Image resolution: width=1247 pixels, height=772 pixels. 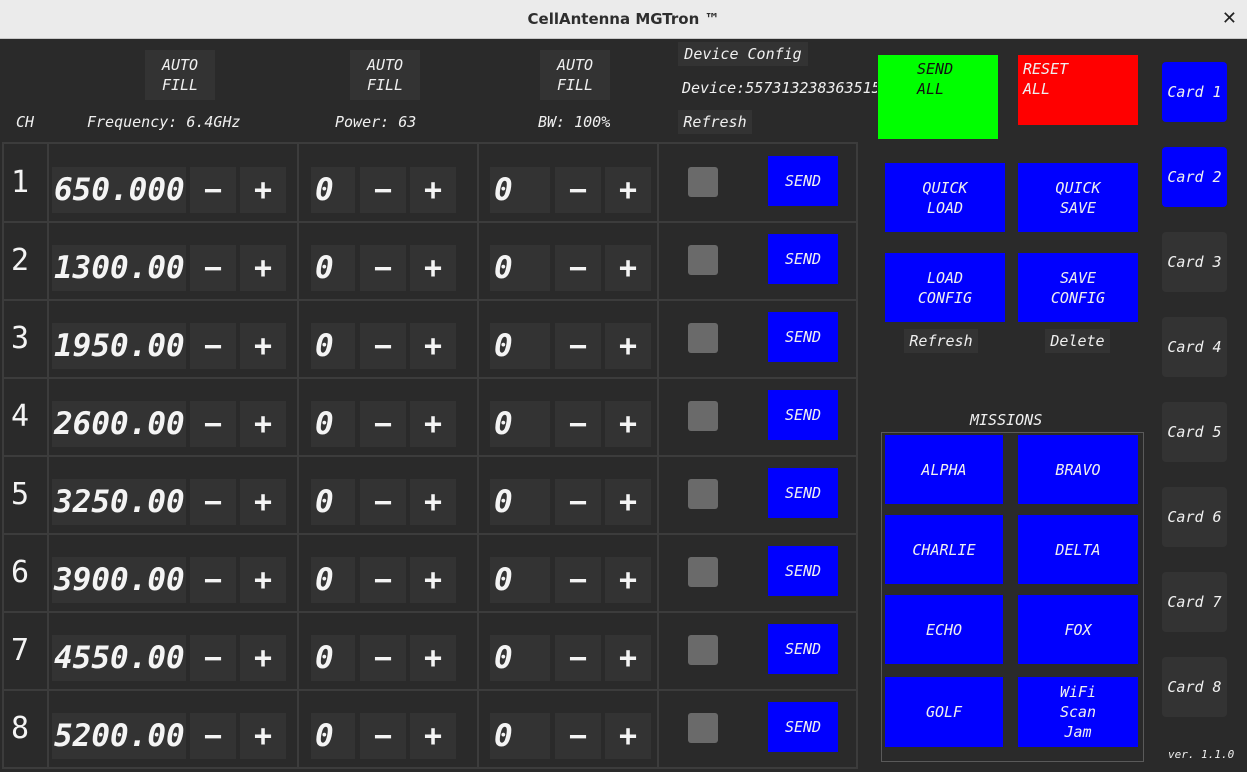 What do you see at coordinates (1194, 602) in the screenshot?
I see `card-button: Card 7` at bounding box center [1194, 602].